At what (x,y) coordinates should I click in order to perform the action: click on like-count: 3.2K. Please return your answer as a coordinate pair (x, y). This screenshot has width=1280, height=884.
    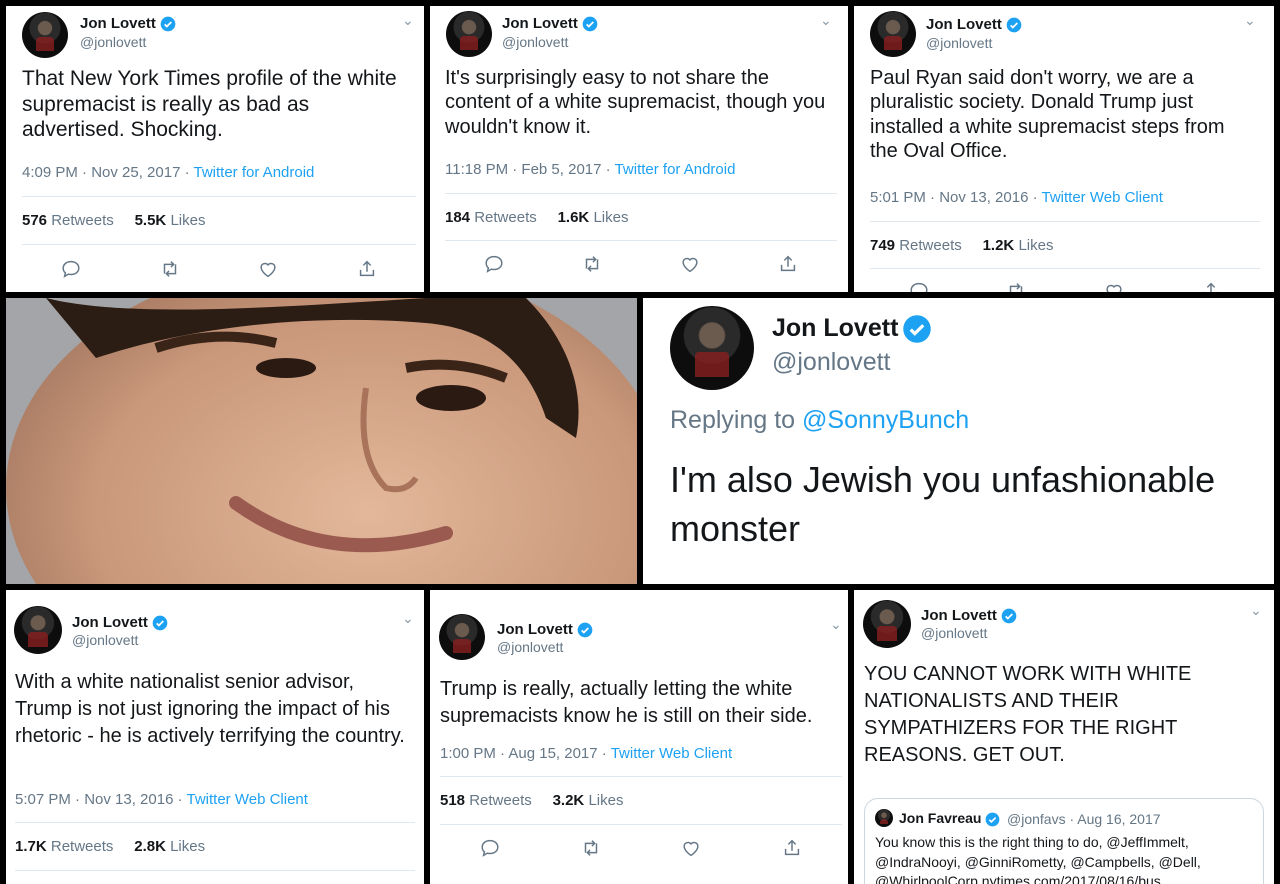
    Looking at the image, I should click on (569, 800).